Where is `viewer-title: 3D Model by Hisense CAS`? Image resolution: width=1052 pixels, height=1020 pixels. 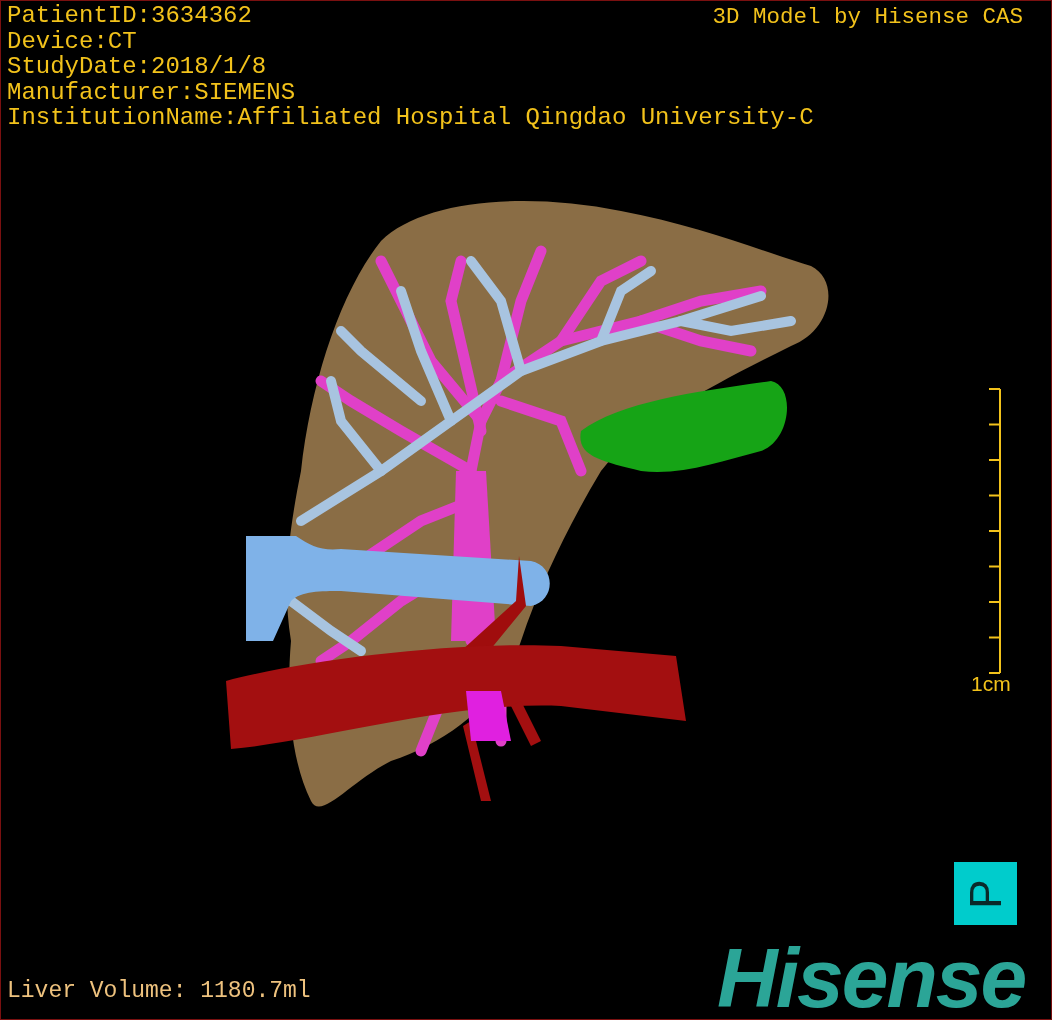
viewer-title: 3D Model by Hisense CAS is located at coordinates (867, 17).